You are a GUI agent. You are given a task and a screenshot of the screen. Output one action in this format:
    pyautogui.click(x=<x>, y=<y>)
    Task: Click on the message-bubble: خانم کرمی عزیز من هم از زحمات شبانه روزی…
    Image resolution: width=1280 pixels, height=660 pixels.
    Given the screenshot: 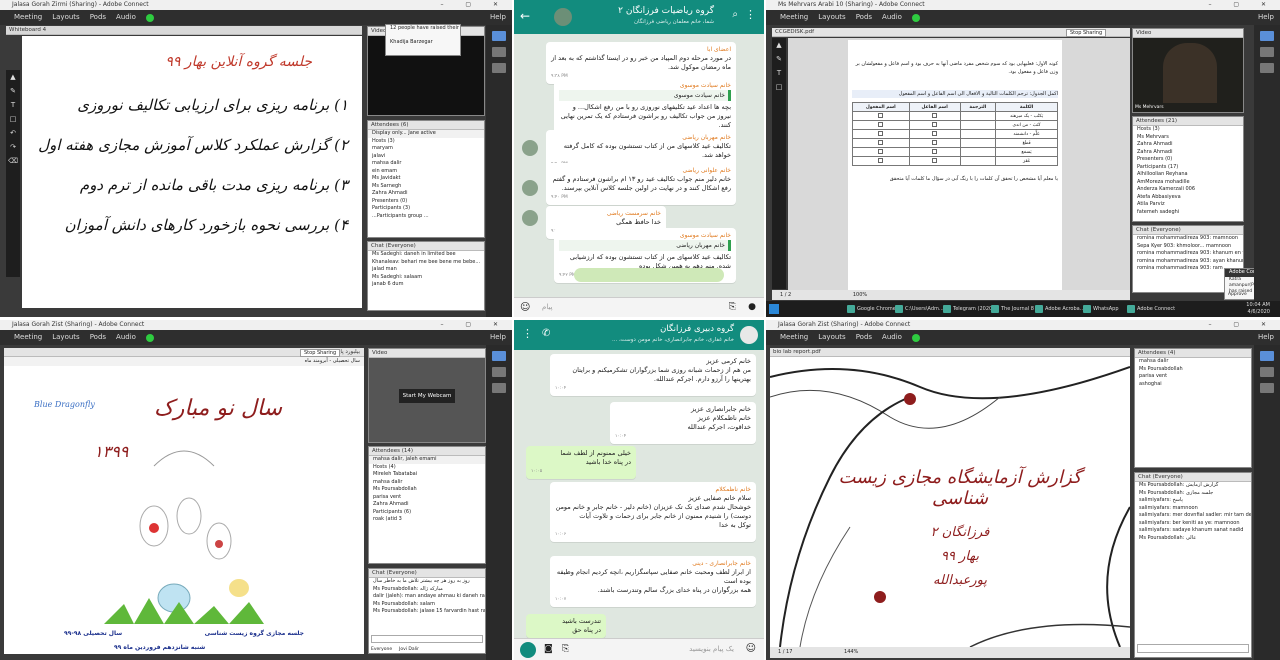 What is the action you would take?
    pyautogui.click(x=653, y=375)
    